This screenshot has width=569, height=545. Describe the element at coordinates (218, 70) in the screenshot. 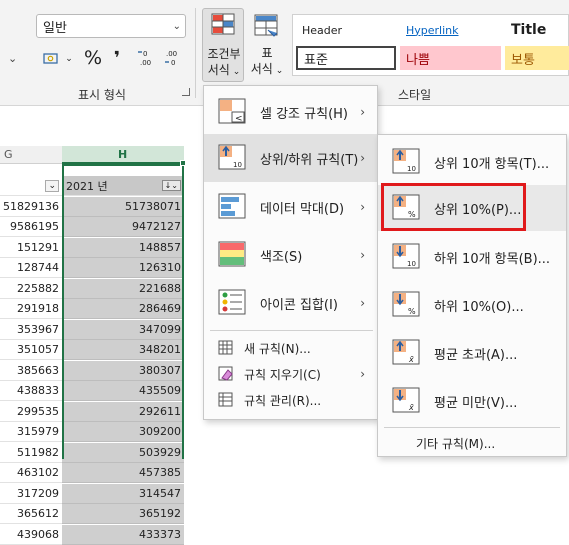

I see `conditional-format-label-2: 서식` at that location.